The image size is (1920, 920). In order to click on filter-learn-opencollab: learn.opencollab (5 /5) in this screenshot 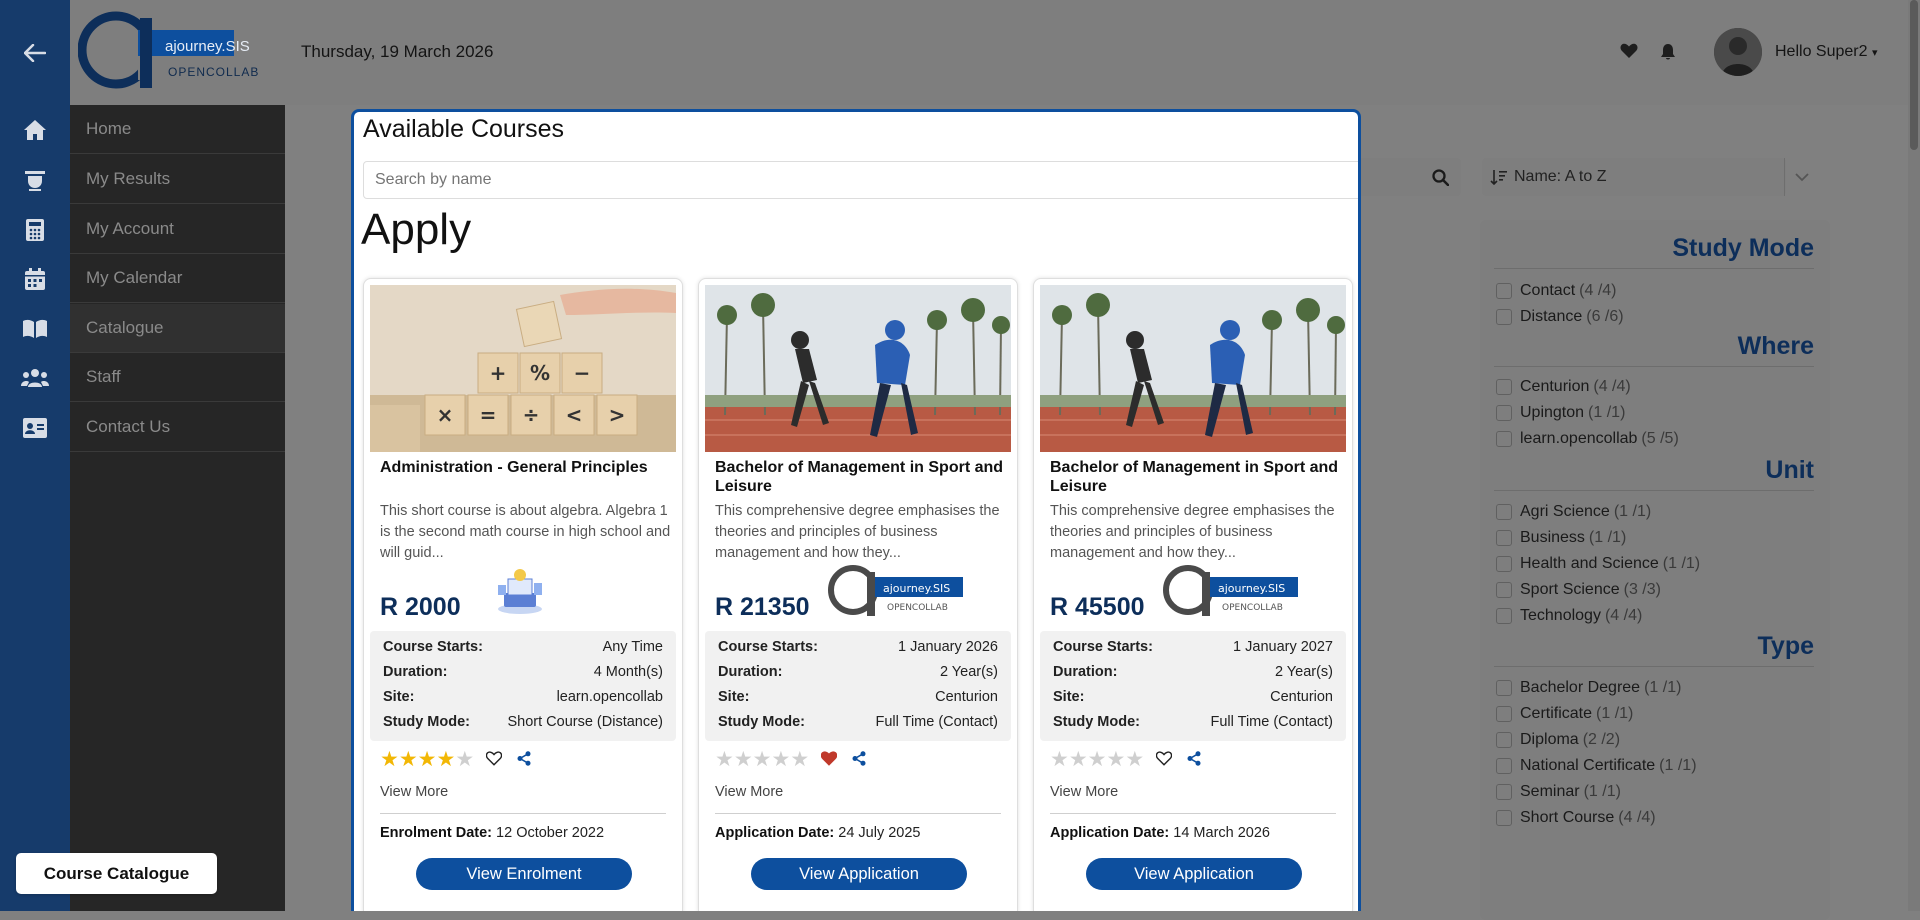, I will do `click(1587, 439)`.